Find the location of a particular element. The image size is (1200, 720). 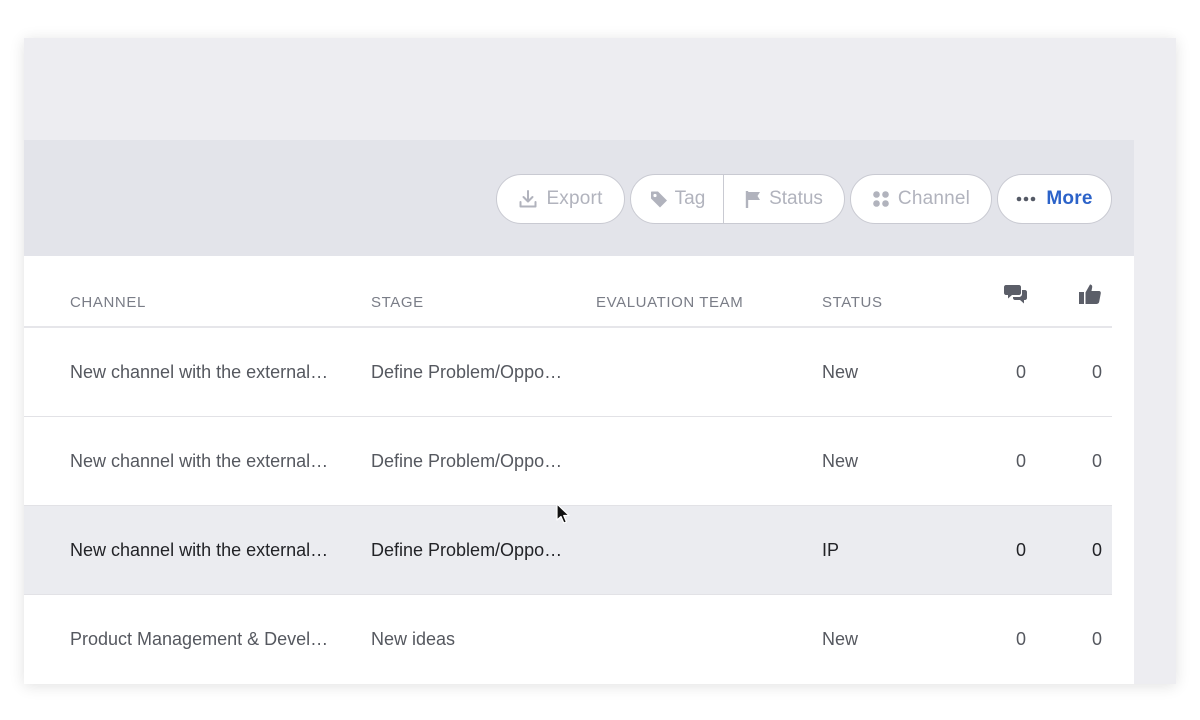

column-header-channel: CHANNEL is located at coordinates (108, 302).